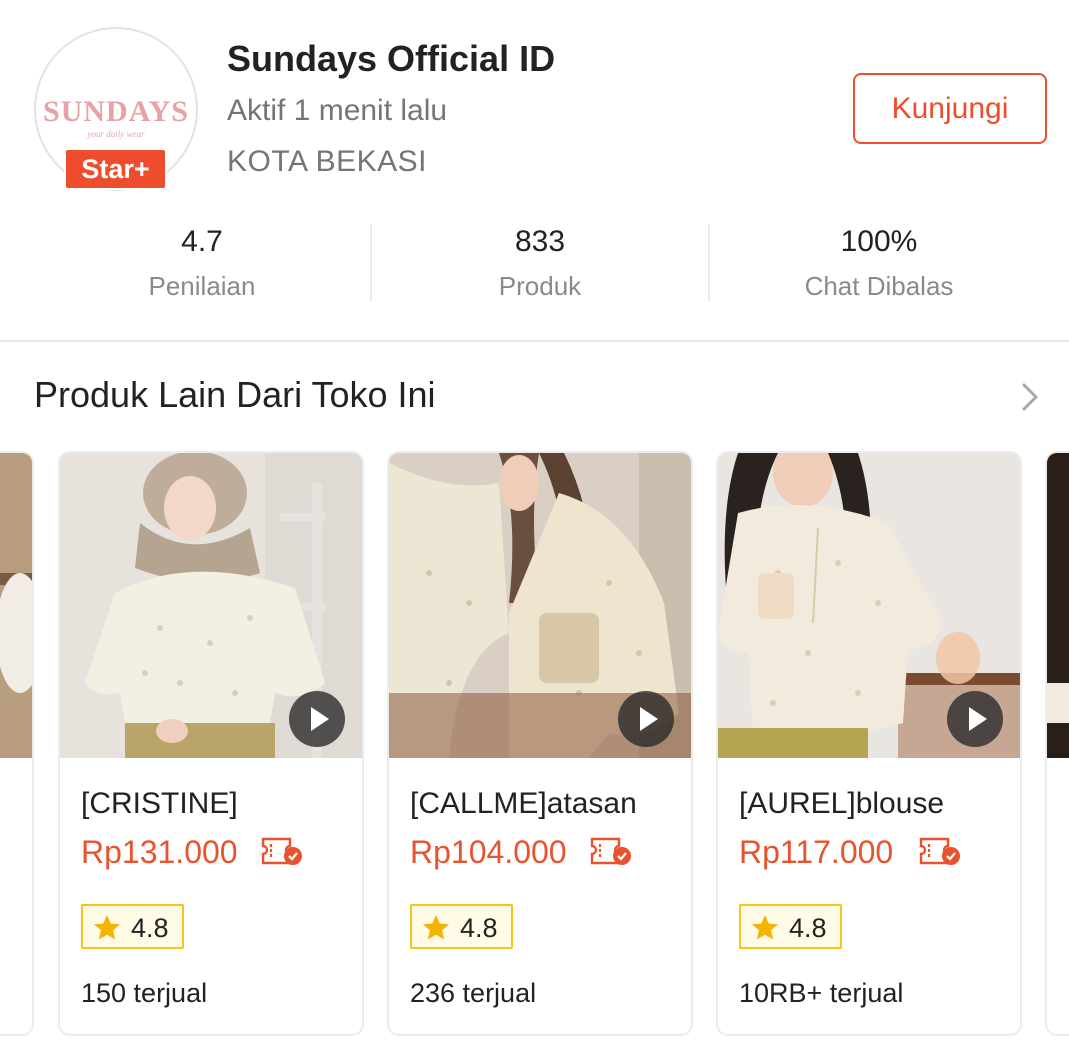 The width and height of the screenshot is (1069, 1060). Describe the element at coordinates (115, 169) in the screenshot. I see `star-plus-badge: Star+` at that location.